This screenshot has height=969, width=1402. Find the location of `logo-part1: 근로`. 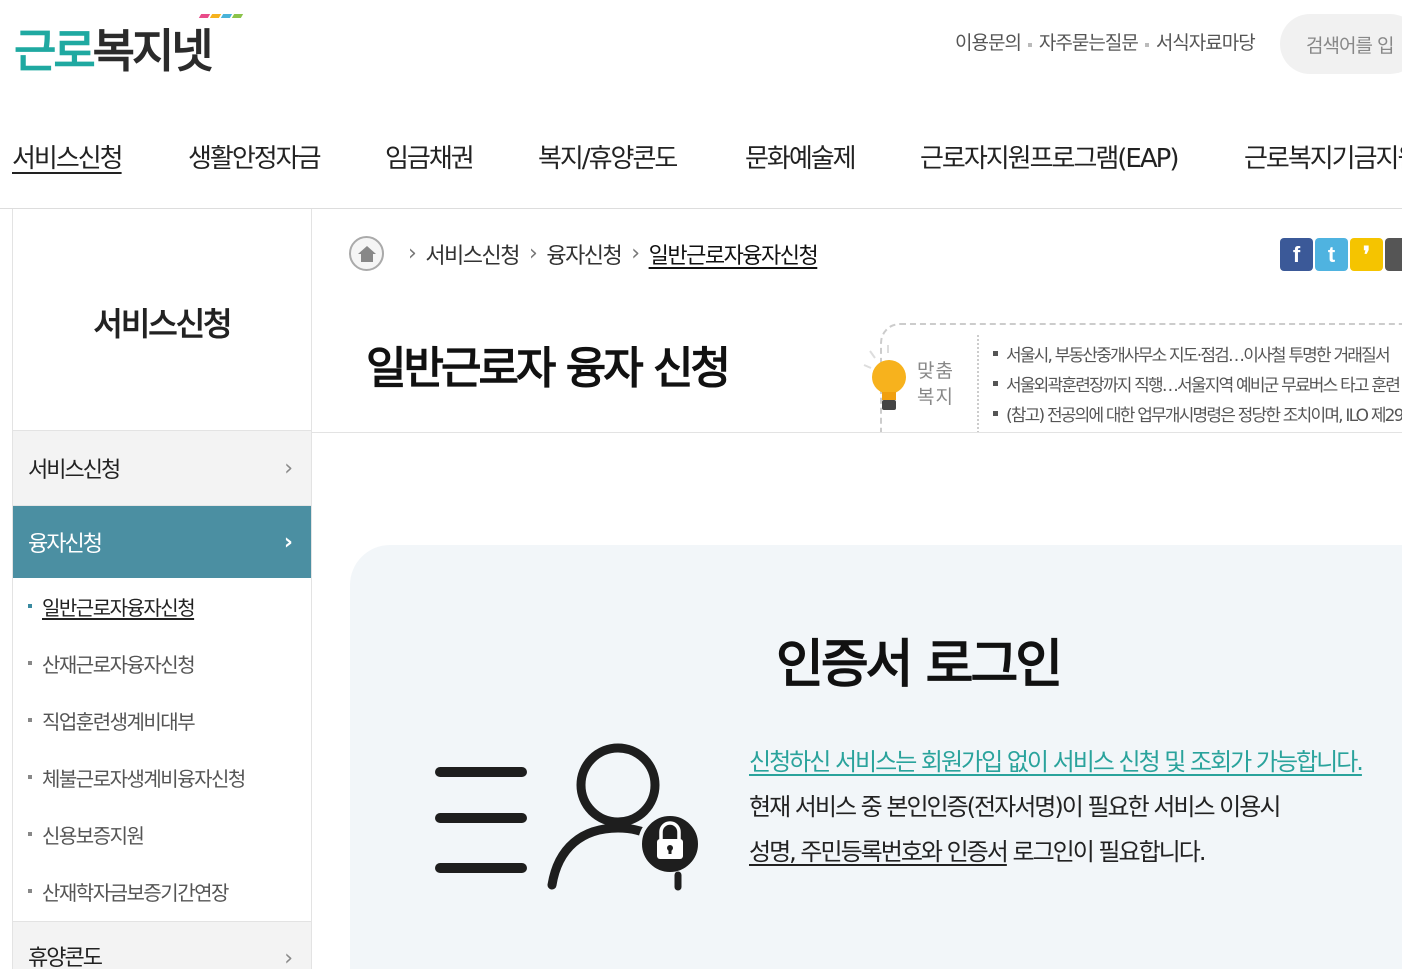

logo-part1: 근로 is located at coordinates (55, 51).